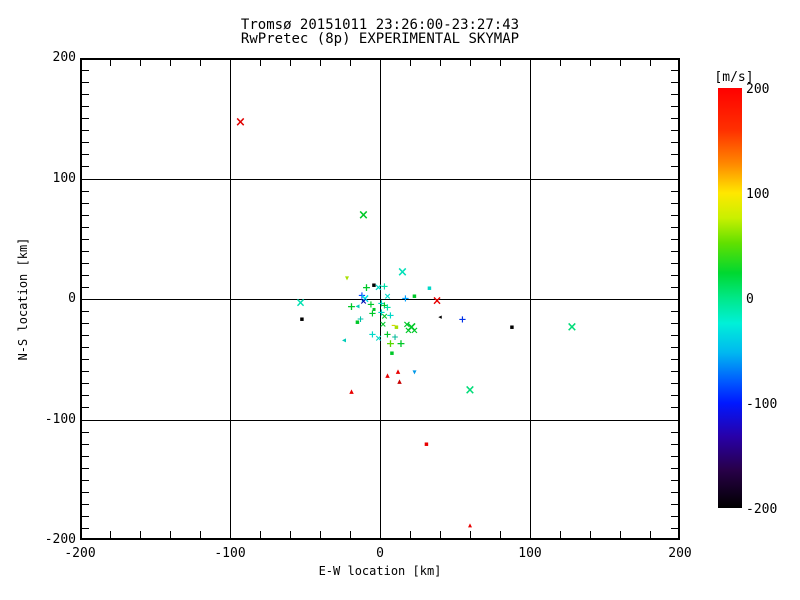  I want to click on y-axis-title: N-S location [km], so click(23, 299).